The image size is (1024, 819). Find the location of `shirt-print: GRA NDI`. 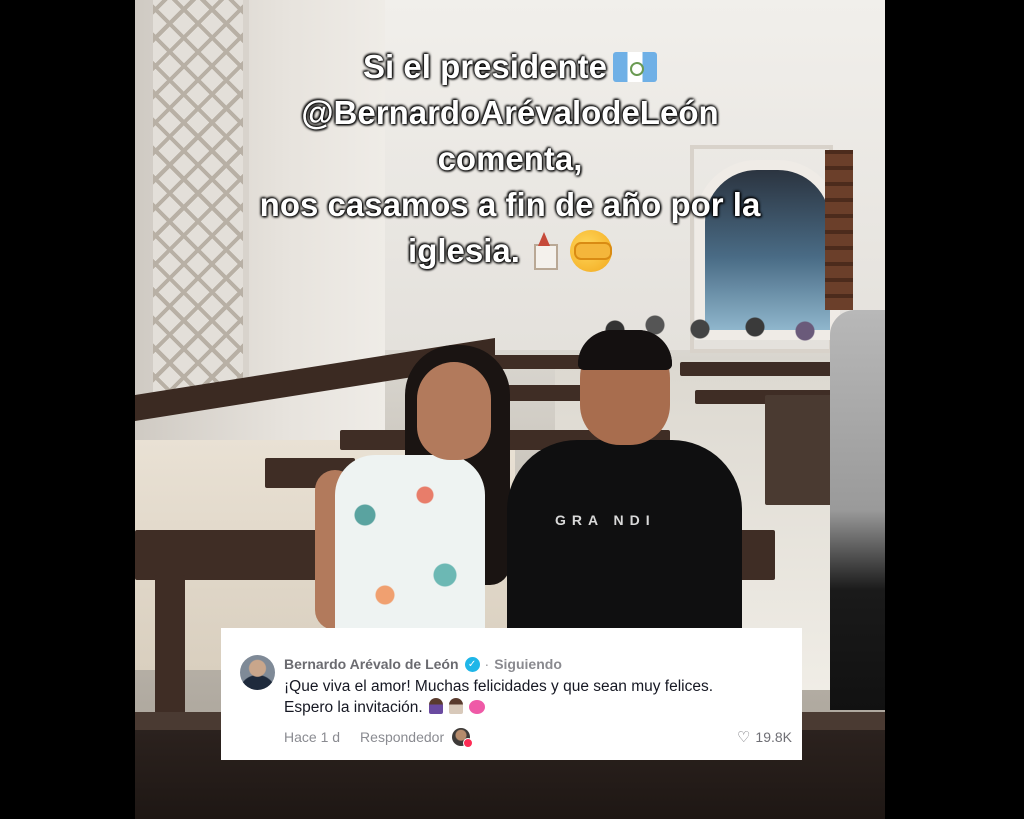

shirt-print: GRA NDI is located at coordinates (605, 520).